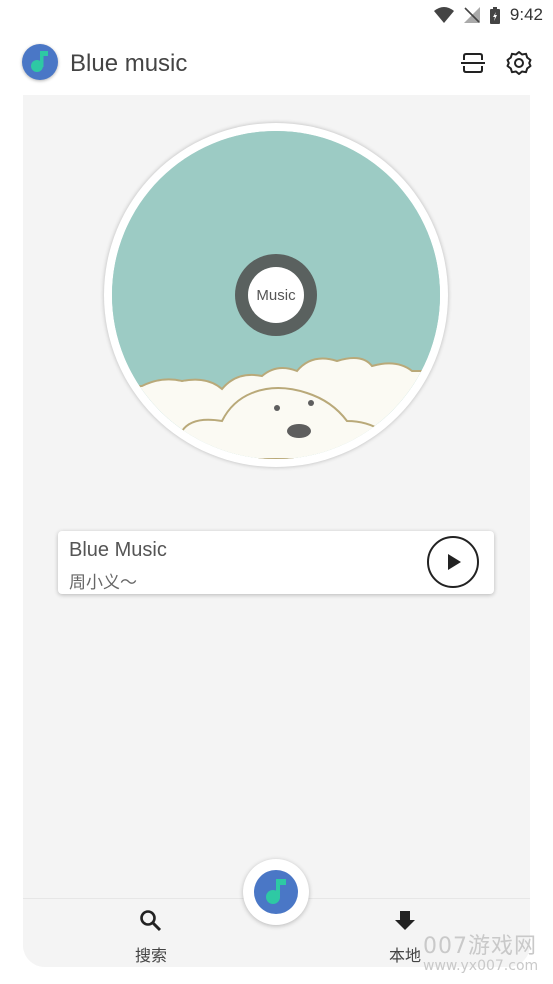  Describe the element at coordinates (276, 63) in the screenshot. I see `app-bar: Blue music` at that location.